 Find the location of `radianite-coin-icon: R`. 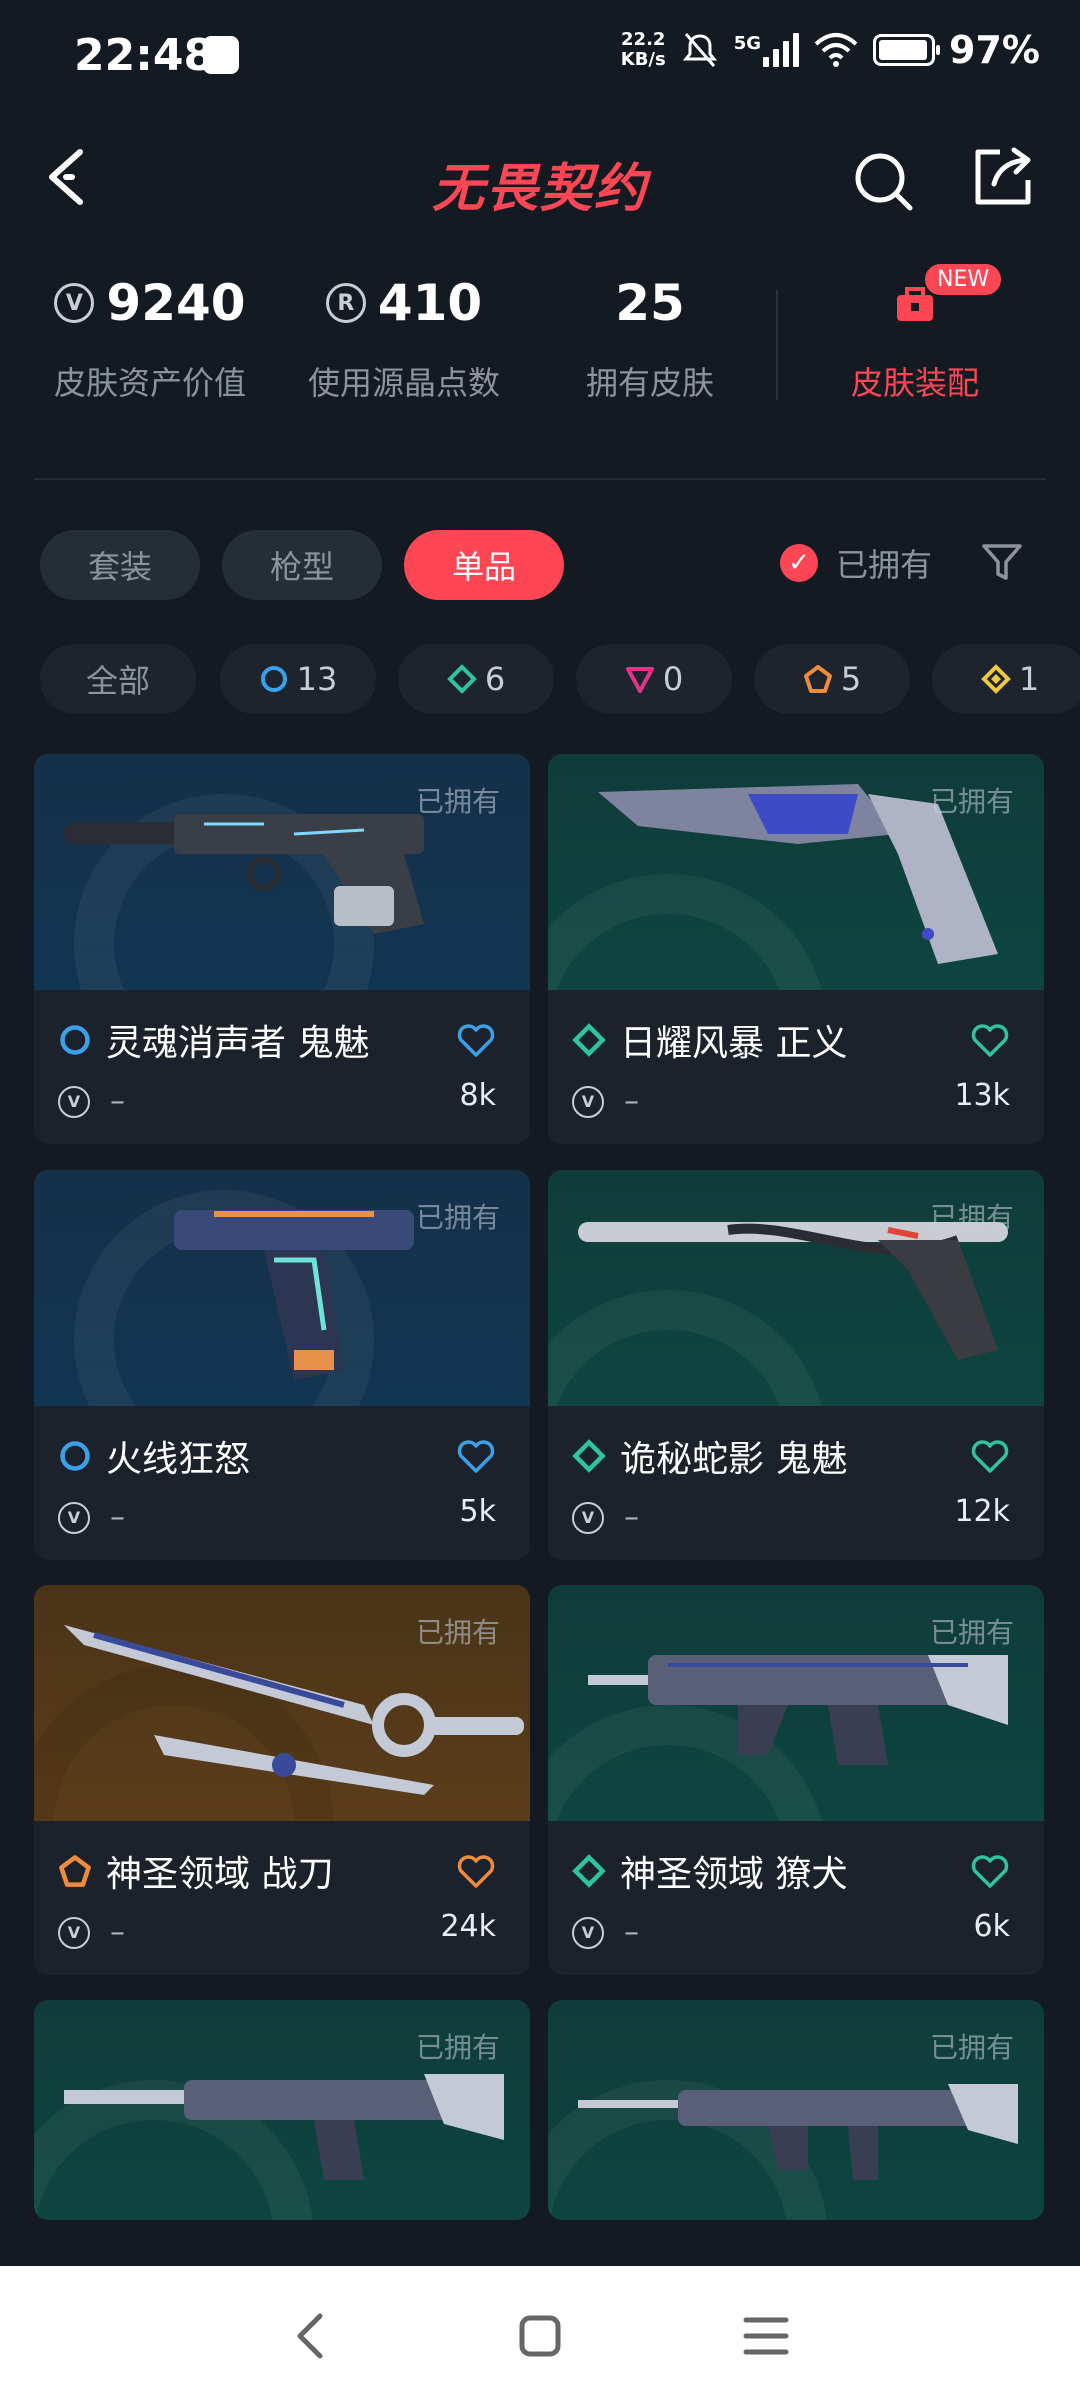

radianite-coin-icon: R is located at coordinates (345, 303).